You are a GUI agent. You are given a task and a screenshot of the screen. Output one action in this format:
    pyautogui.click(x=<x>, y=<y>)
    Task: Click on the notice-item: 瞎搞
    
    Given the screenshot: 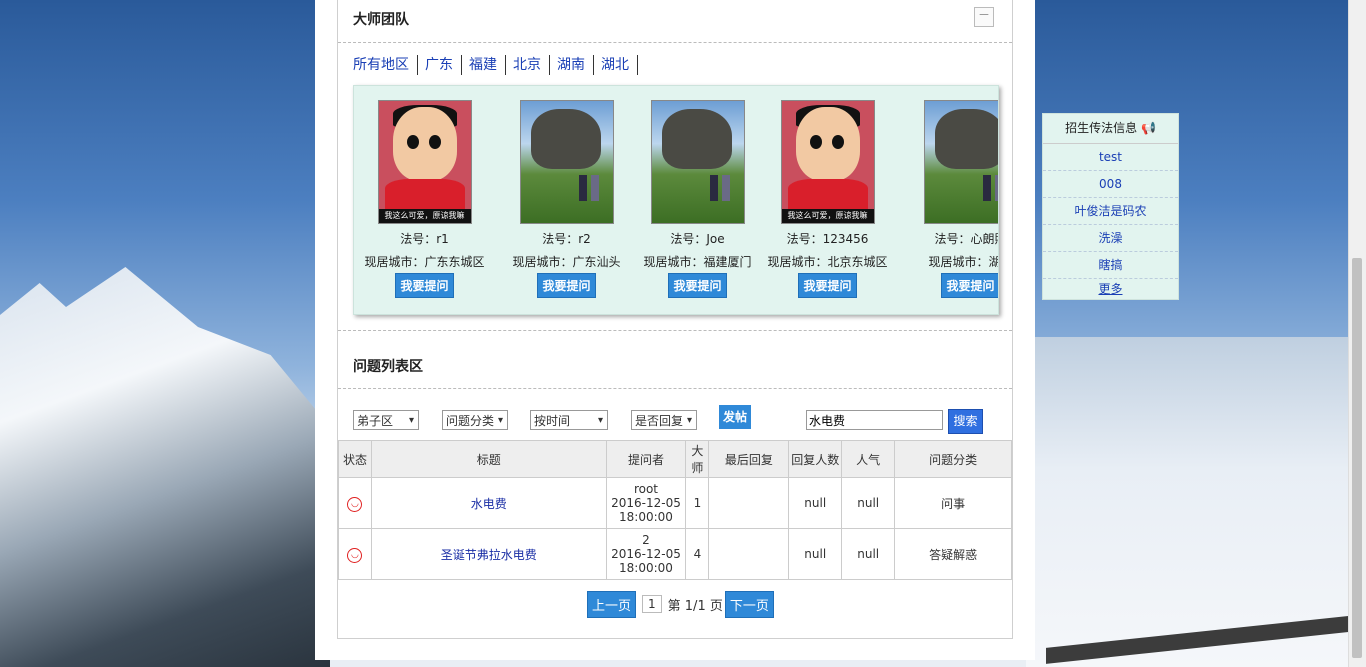 What is the action you would take?
    pyautogui.click(x=1110, y=265)
    